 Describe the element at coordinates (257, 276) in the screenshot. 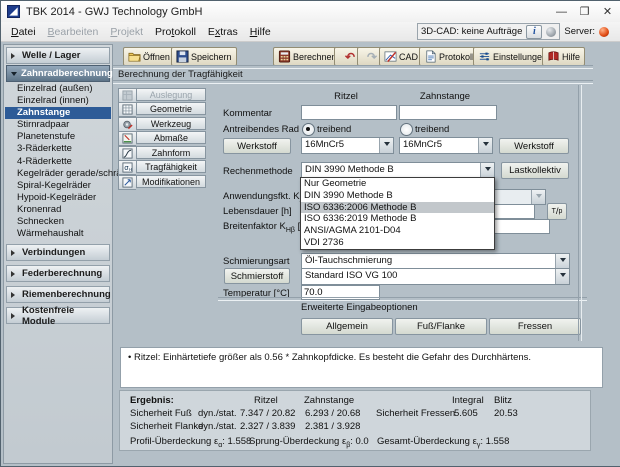

I see `schmierstoff-button: Schmierstoff` at that location.